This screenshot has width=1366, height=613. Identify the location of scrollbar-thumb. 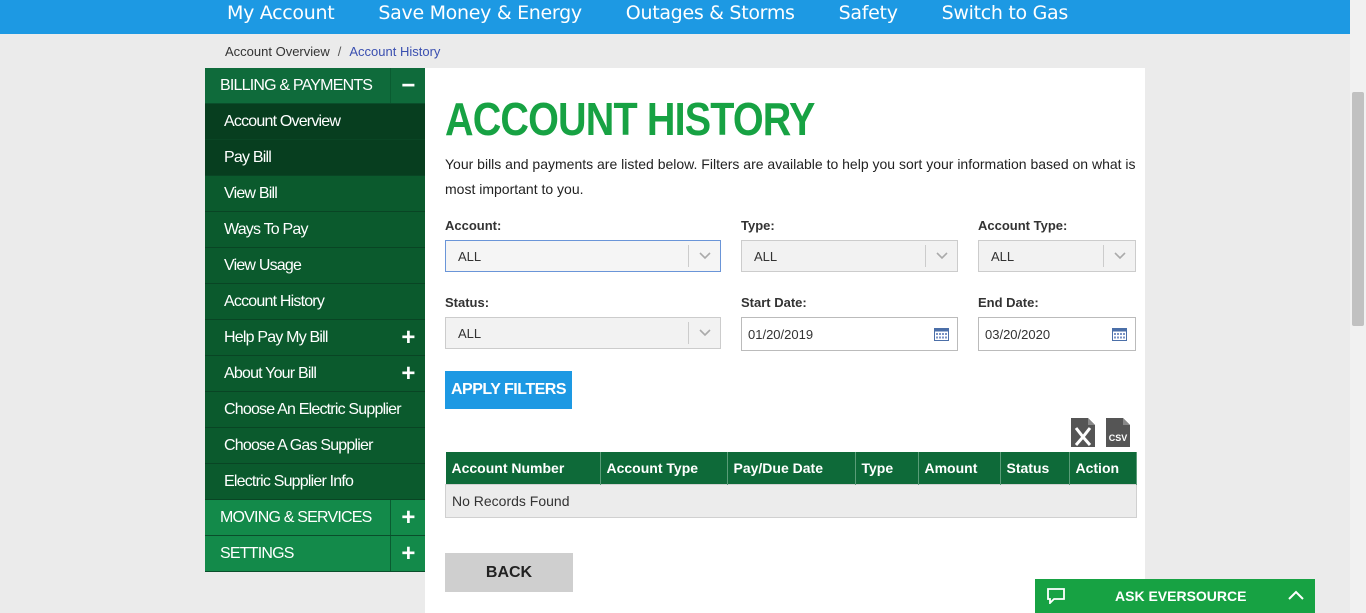
(1358, 209).